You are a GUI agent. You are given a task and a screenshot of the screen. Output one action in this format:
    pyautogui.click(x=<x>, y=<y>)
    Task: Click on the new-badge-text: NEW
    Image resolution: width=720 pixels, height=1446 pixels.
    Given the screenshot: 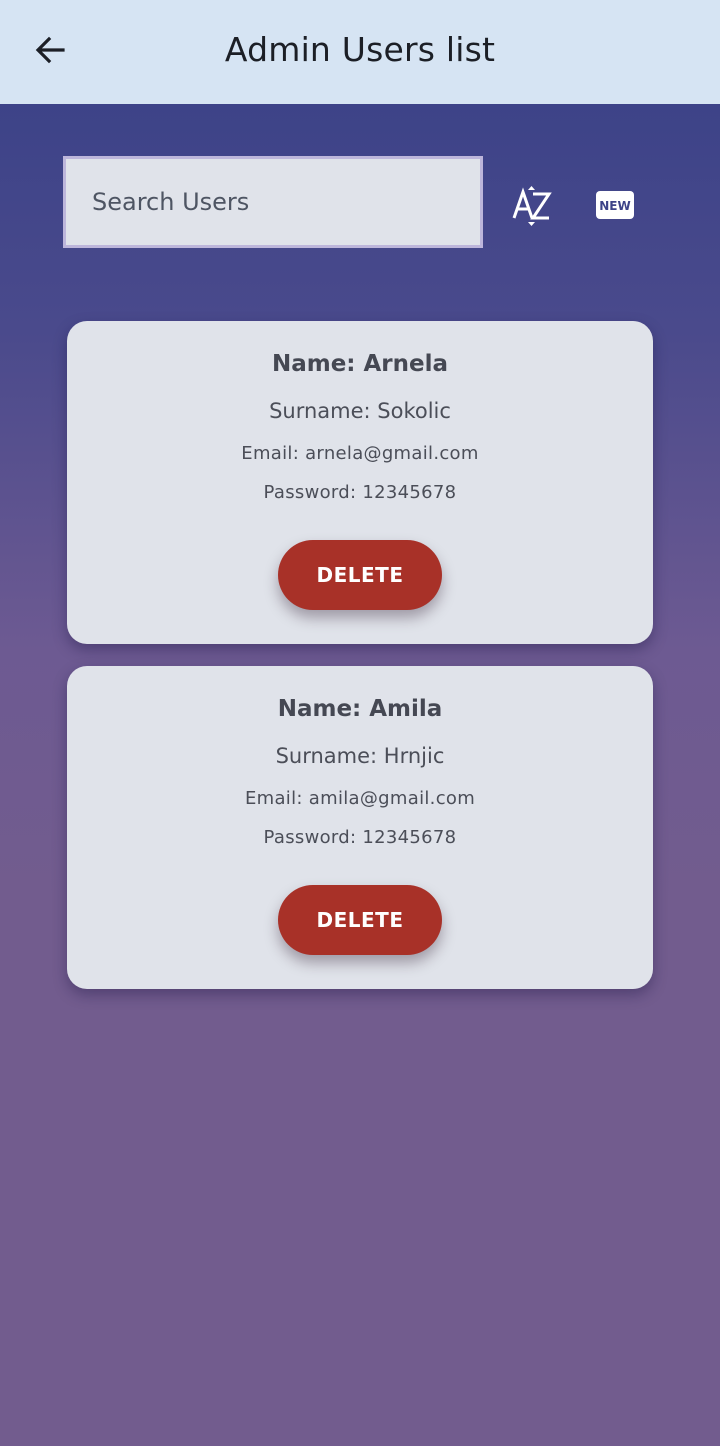 What is the action you would take?
    pyautogui.click(x=614, y=206)
    